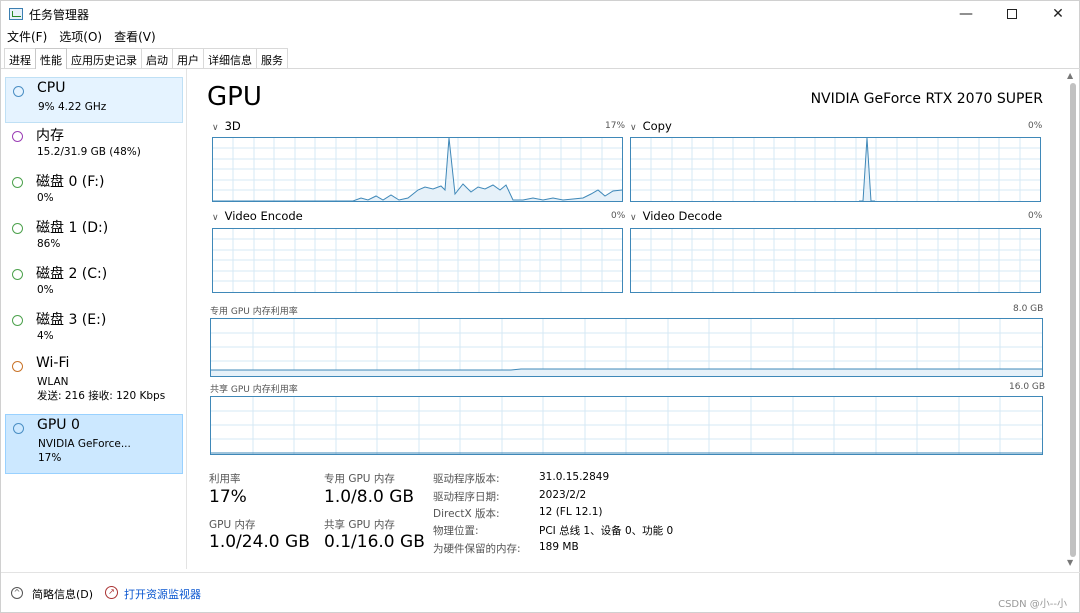  What do you see at coordinates (20, 58) in the screenshot?
I see `tab-processes: 进程` at bounding box center [20, 58].